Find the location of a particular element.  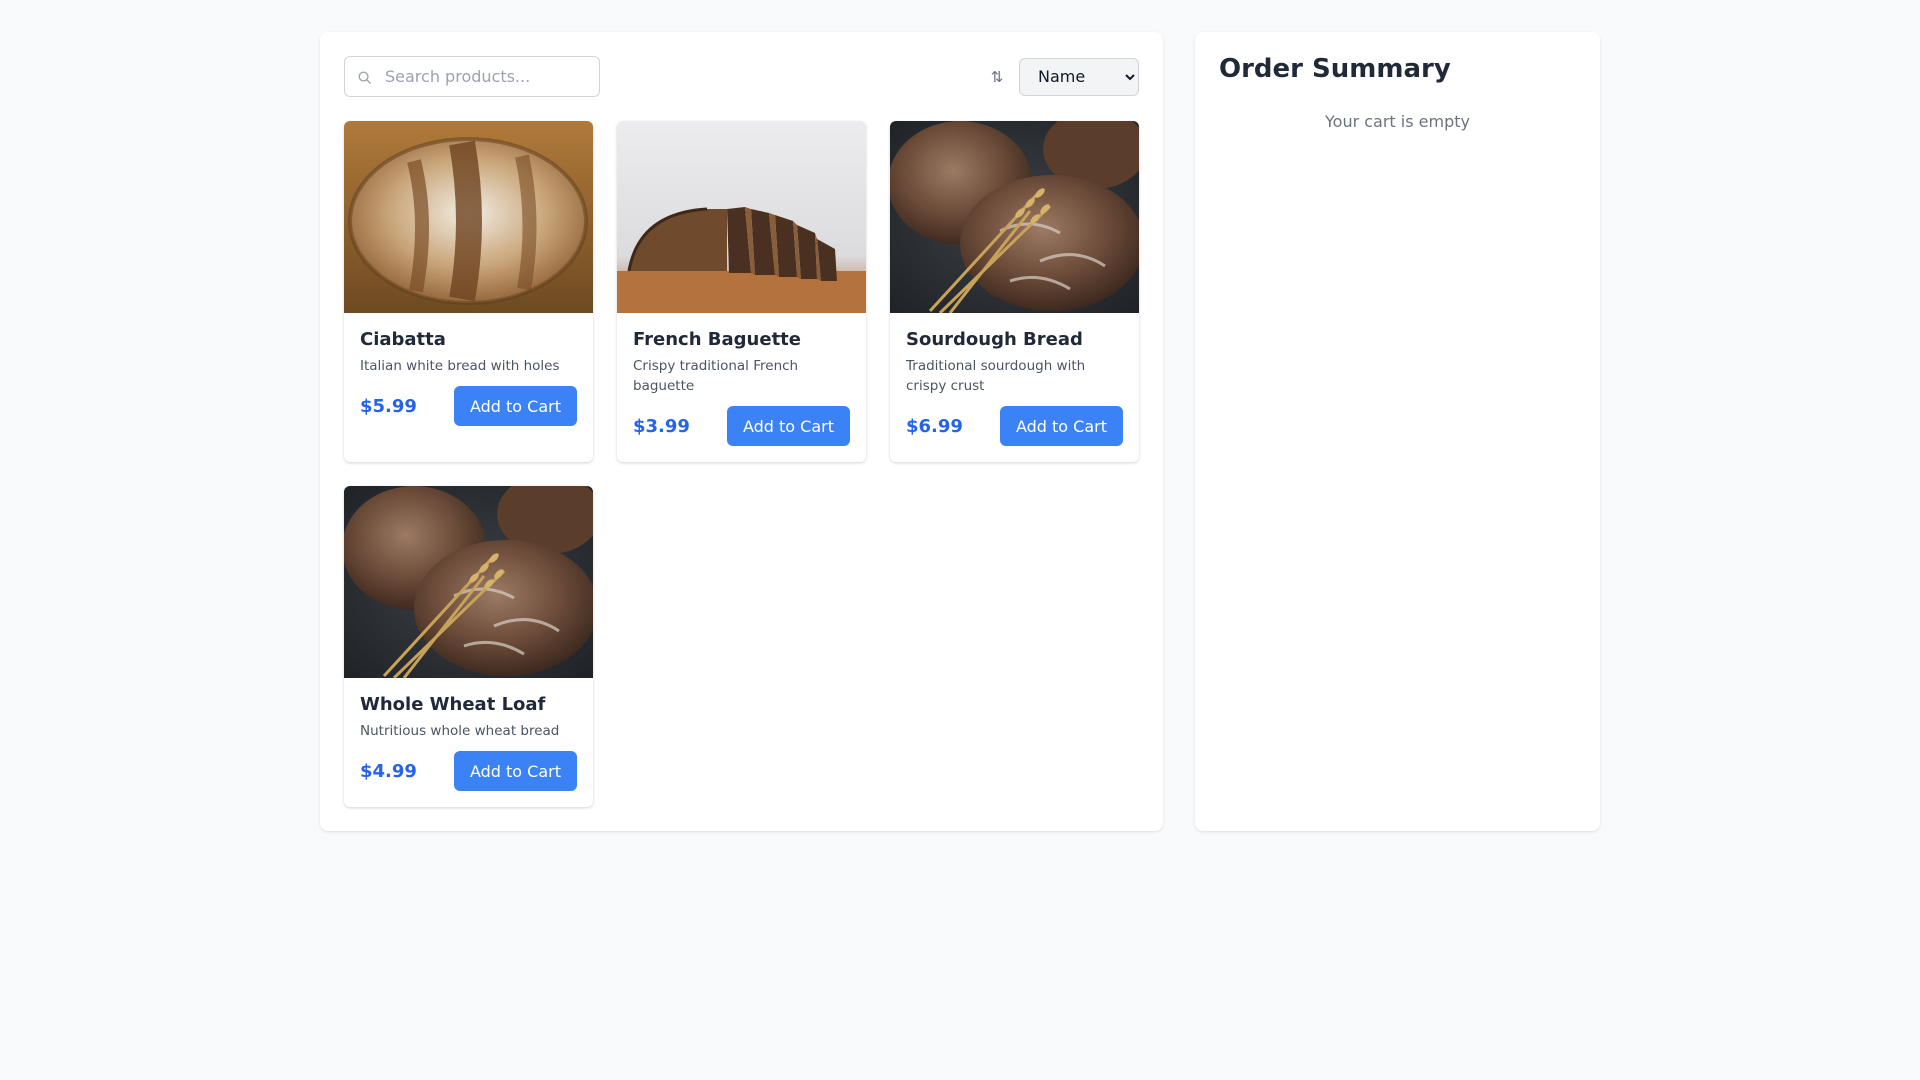

product-price: $6.99 is located at coordinates (934, 426).